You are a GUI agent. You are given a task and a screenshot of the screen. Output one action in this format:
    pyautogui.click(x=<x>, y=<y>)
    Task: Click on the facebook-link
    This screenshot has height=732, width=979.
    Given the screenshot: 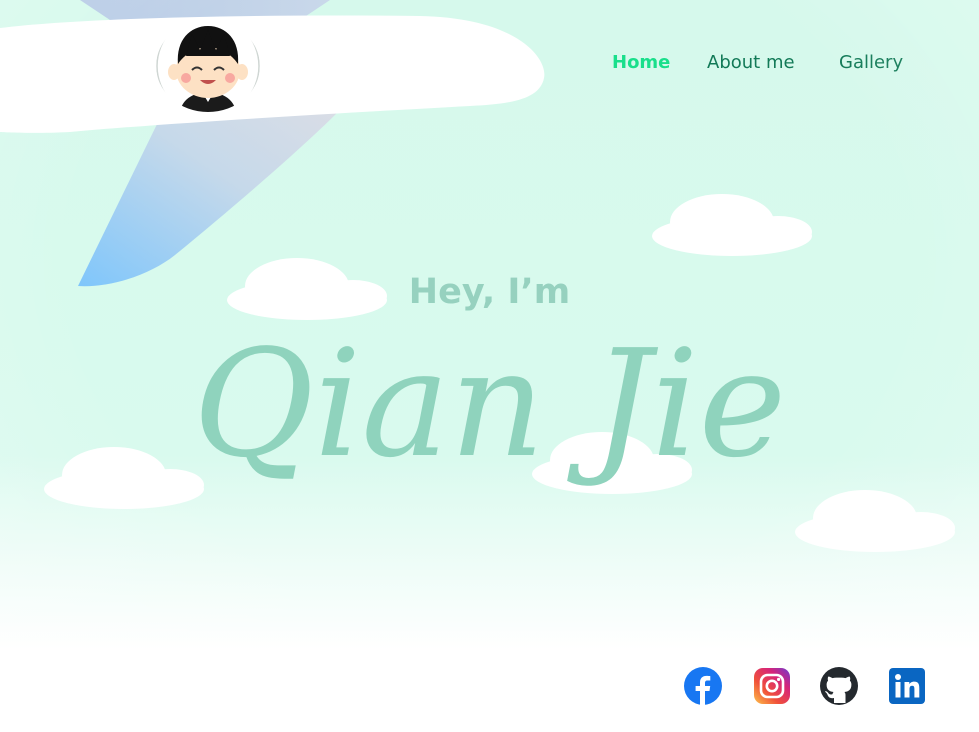 What is the action you would take?
    pyautogui.click(x=703, y=686)
    